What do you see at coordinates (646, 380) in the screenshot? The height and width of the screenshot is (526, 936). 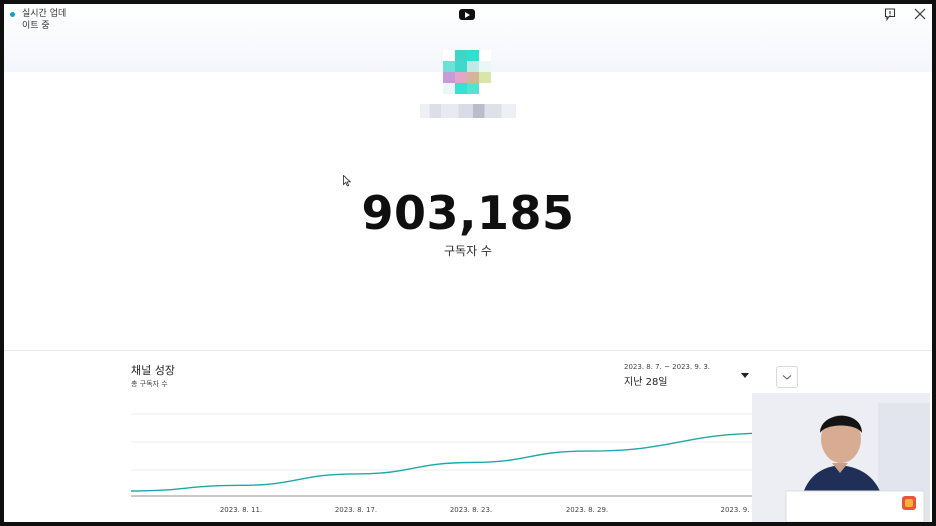 I see `period-selector: 지난 28일` at bounding box center [646, 380].